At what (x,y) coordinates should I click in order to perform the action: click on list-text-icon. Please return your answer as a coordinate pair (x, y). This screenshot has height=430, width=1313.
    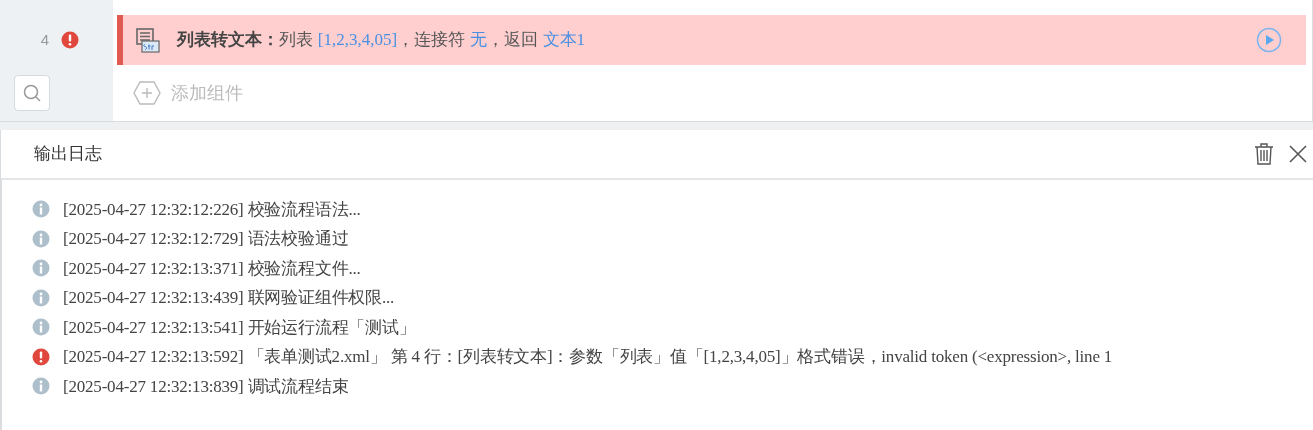
    Looking at the image, I should click on (148, 40).